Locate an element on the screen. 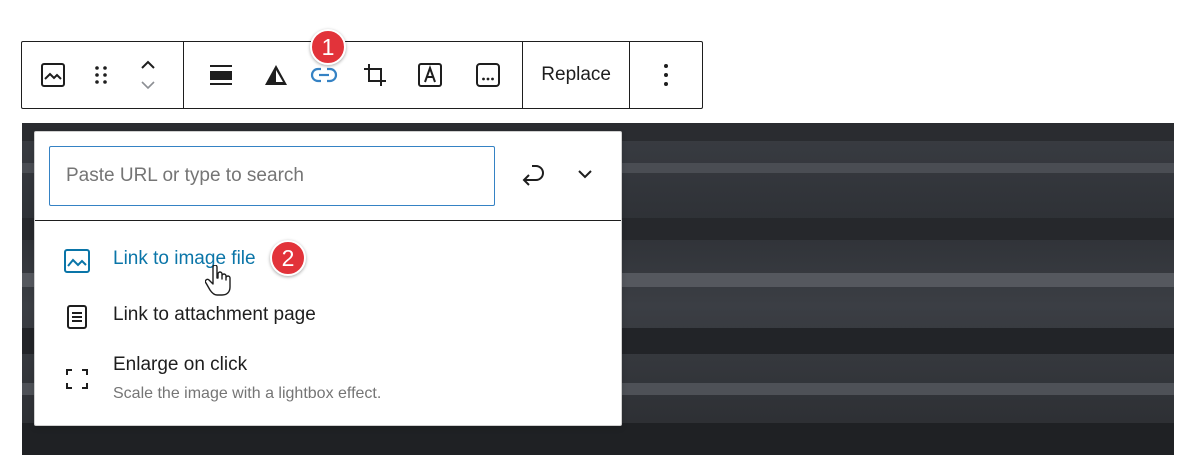  formatting-group is located at coordinates (354, 75).